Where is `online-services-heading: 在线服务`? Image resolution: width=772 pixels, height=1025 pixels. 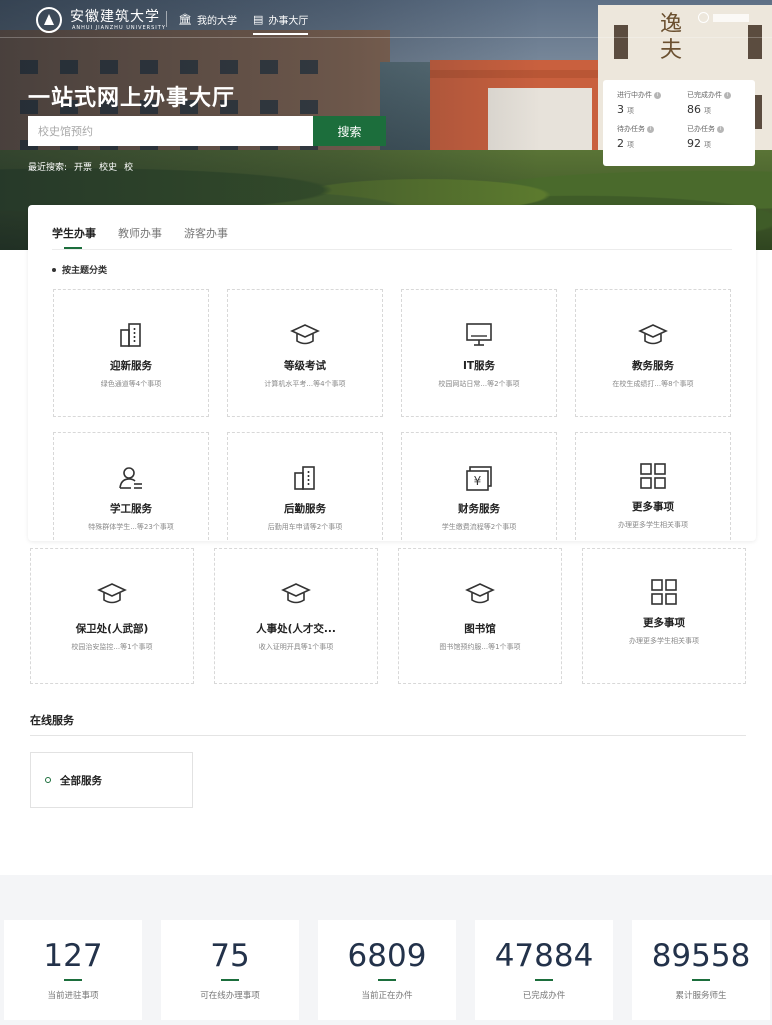 online-services-heading: 在线服务 is located at coordinates (52, 720).